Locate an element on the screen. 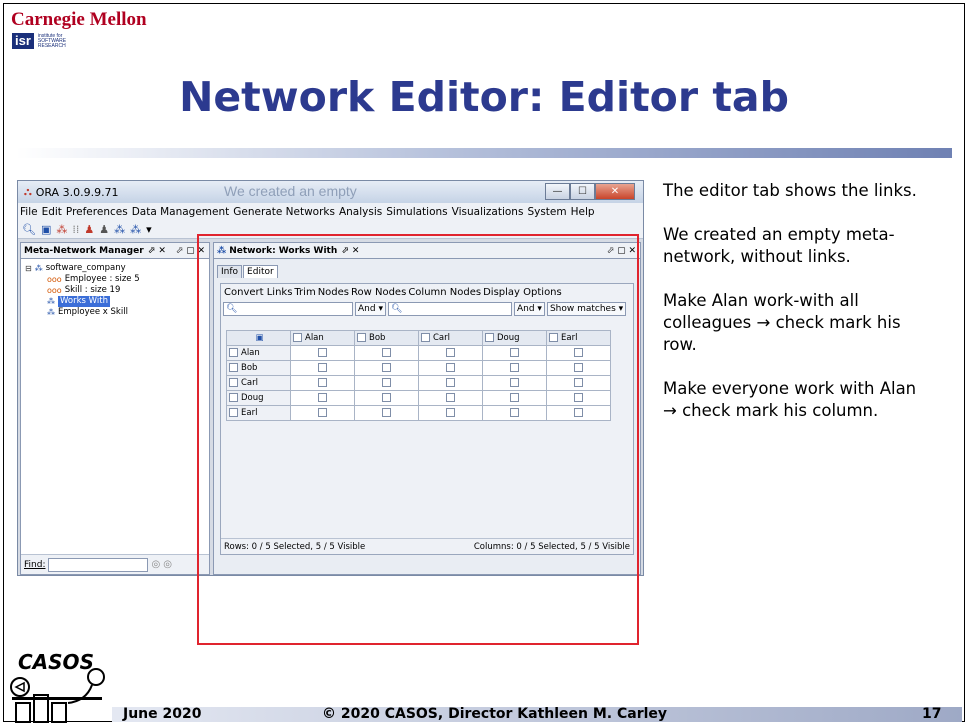  tree-item: ⁂ Employee x Skill is located at coordinates (117, 312).